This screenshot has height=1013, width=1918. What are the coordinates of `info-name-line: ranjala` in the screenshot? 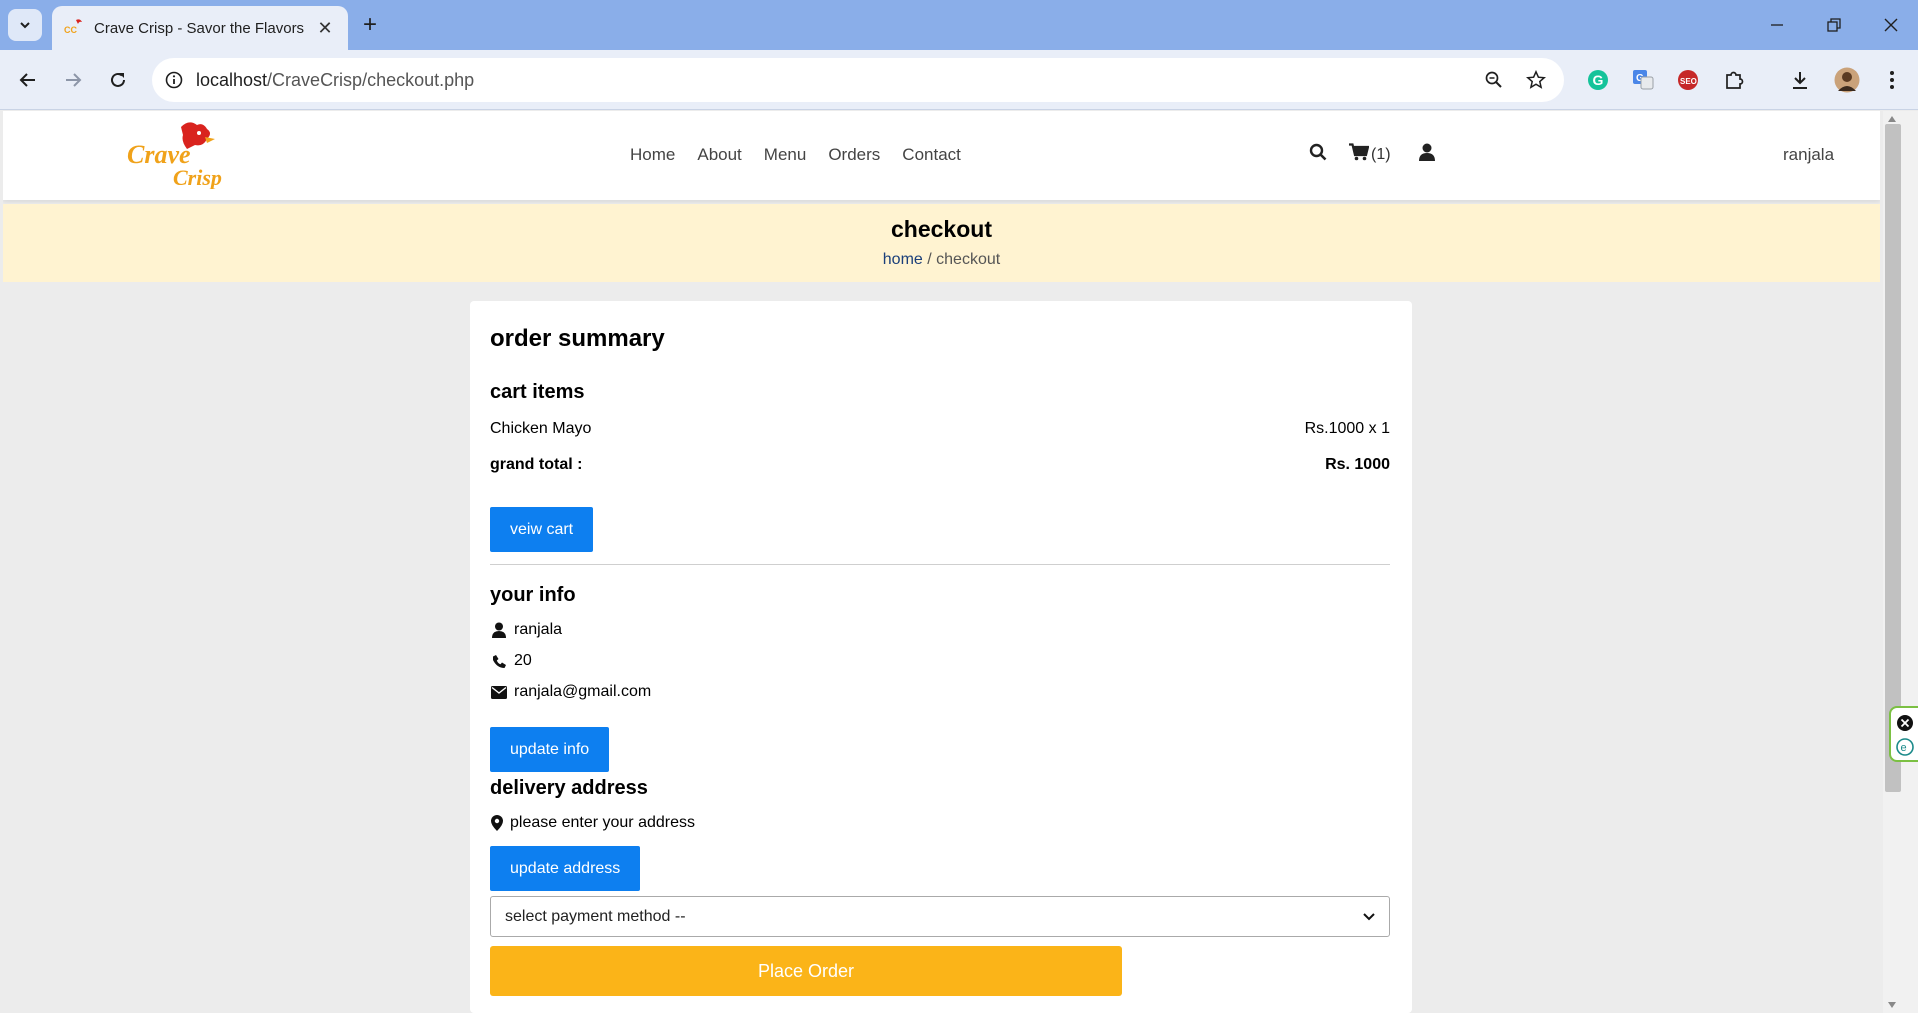 It's located at (526, 630).